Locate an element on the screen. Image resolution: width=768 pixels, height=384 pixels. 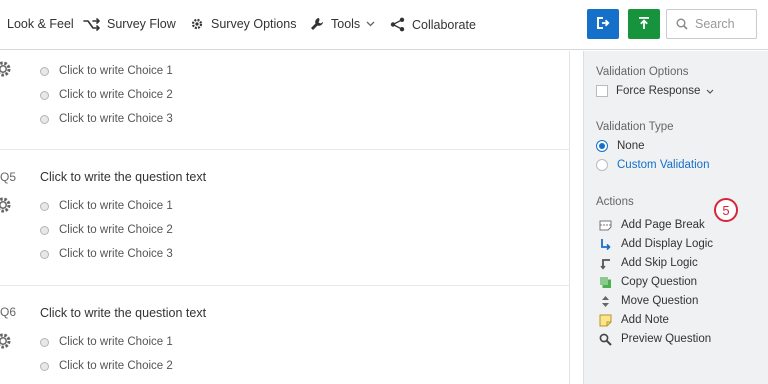
survey-options-button: Survey Options is located at coordinates (243, 24).